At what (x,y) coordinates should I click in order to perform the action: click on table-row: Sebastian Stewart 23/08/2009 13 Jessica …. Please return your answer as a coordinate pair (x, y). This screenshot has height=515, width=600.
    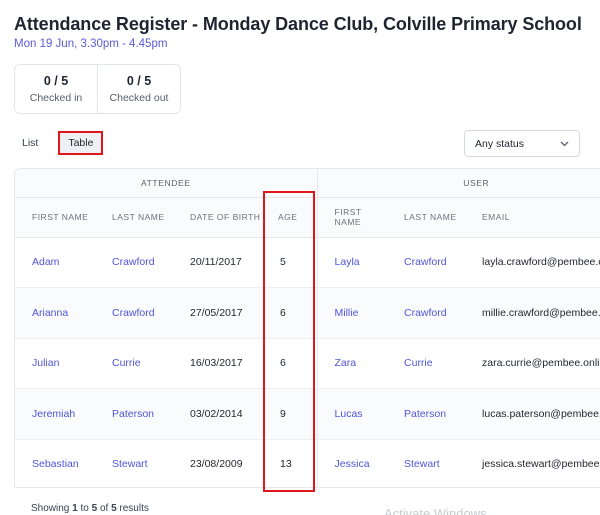
    Looking at the image, I should click on (307, 463).